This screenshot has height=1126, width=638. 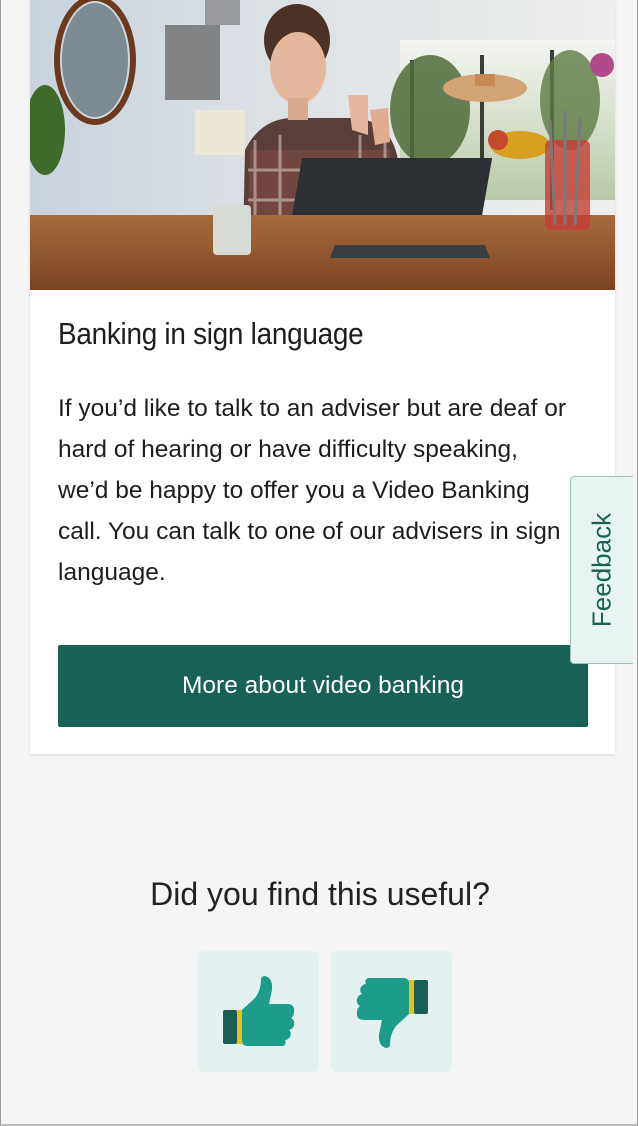 I want to click on thumbs-up-icon, so click(x=258, y=1010).